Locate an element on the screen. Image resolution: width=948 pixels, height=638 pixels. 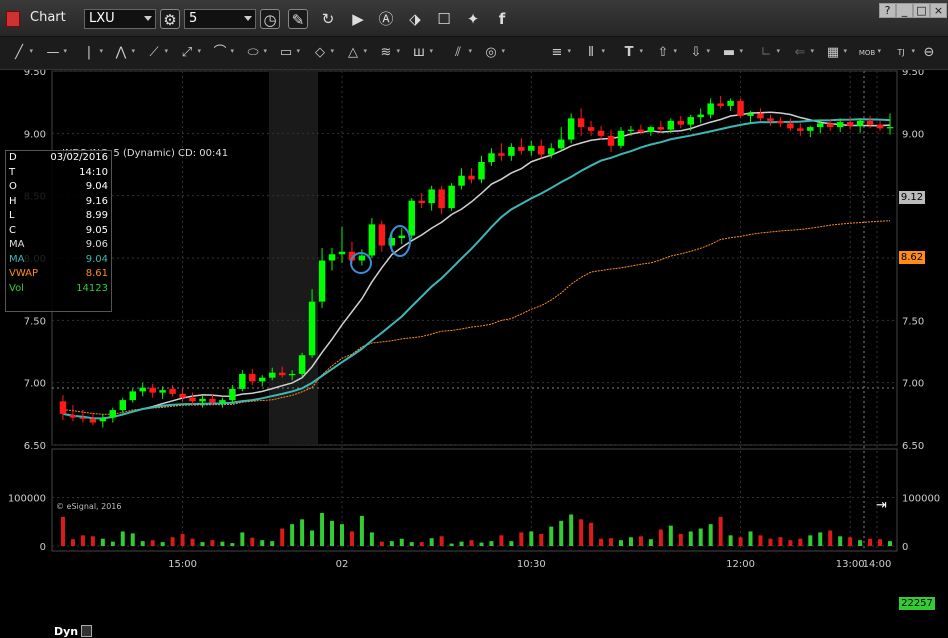
text-lines-tool-icon: ≡ ▾ is located at coordinates (558, 53).